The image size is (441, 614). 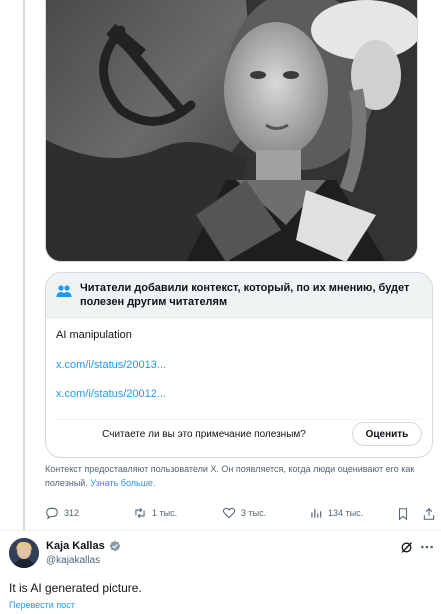 I want to click on avatar, so click(x=24, y=553).